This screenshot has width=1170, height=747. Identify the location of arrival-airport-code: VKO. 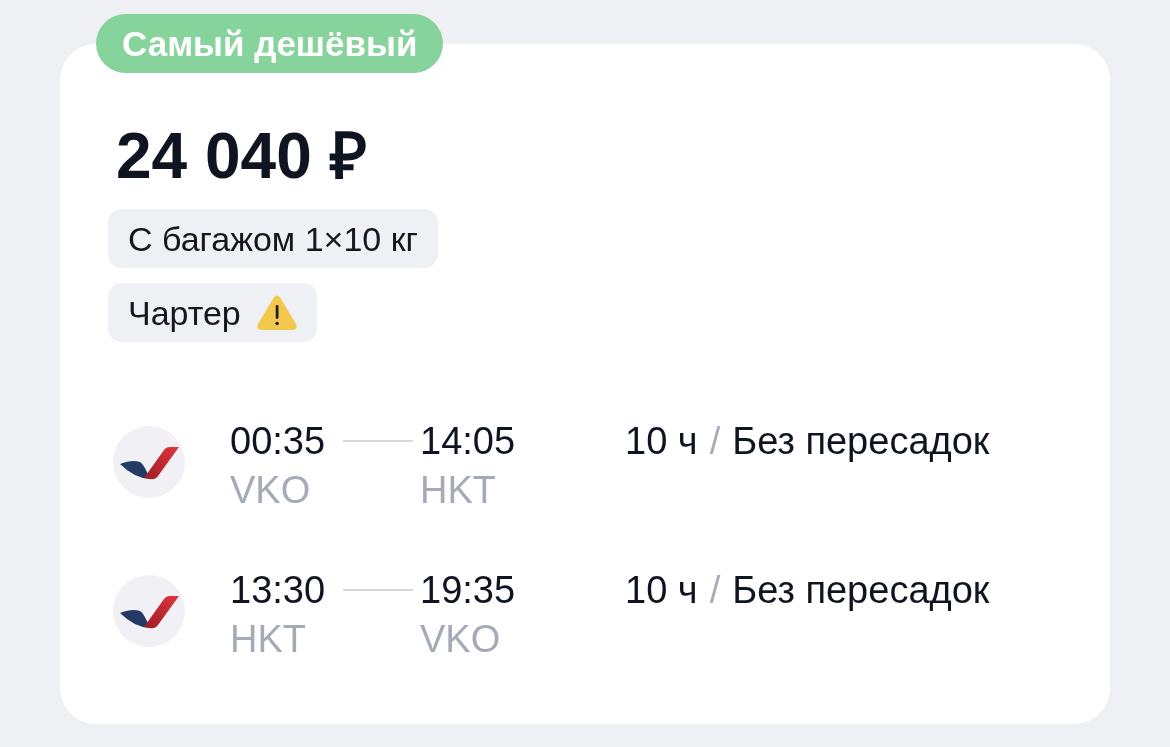
(461, 639).